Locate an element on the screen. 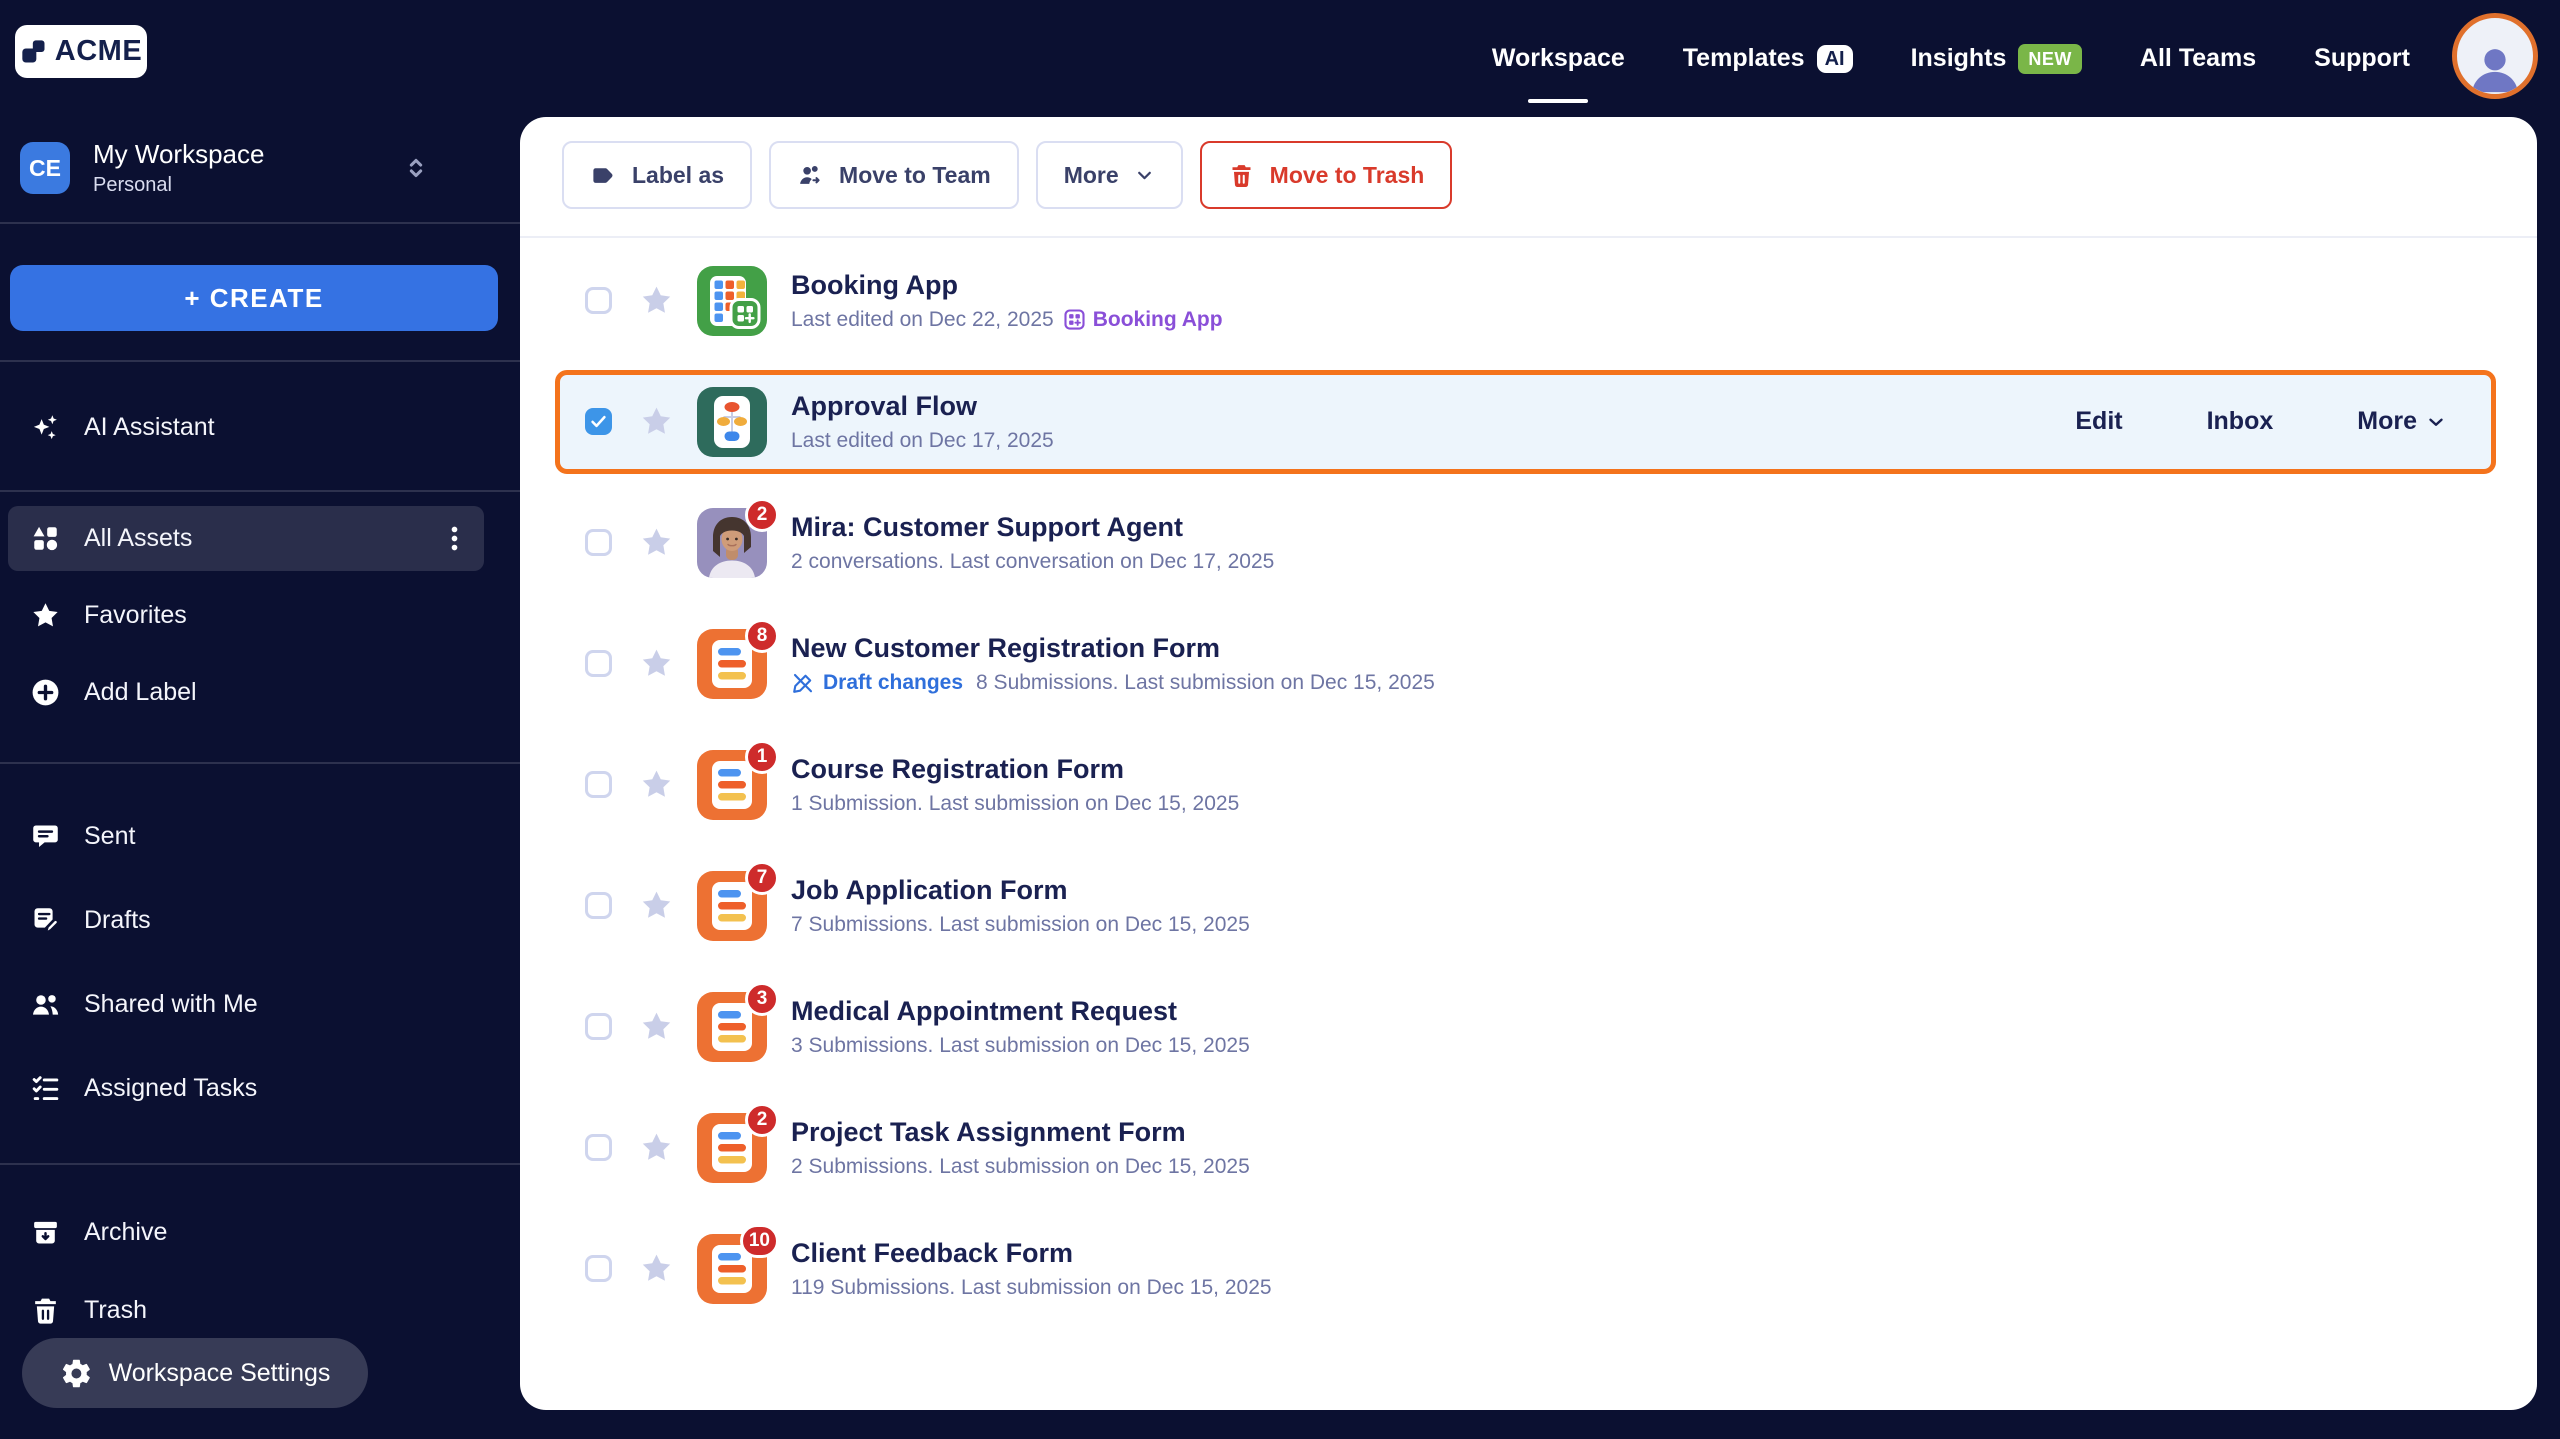 Image resolution: width=2560 pixels, height=1439 pixels. workspace-name: My Workspace is located at coordinates (179, 154).